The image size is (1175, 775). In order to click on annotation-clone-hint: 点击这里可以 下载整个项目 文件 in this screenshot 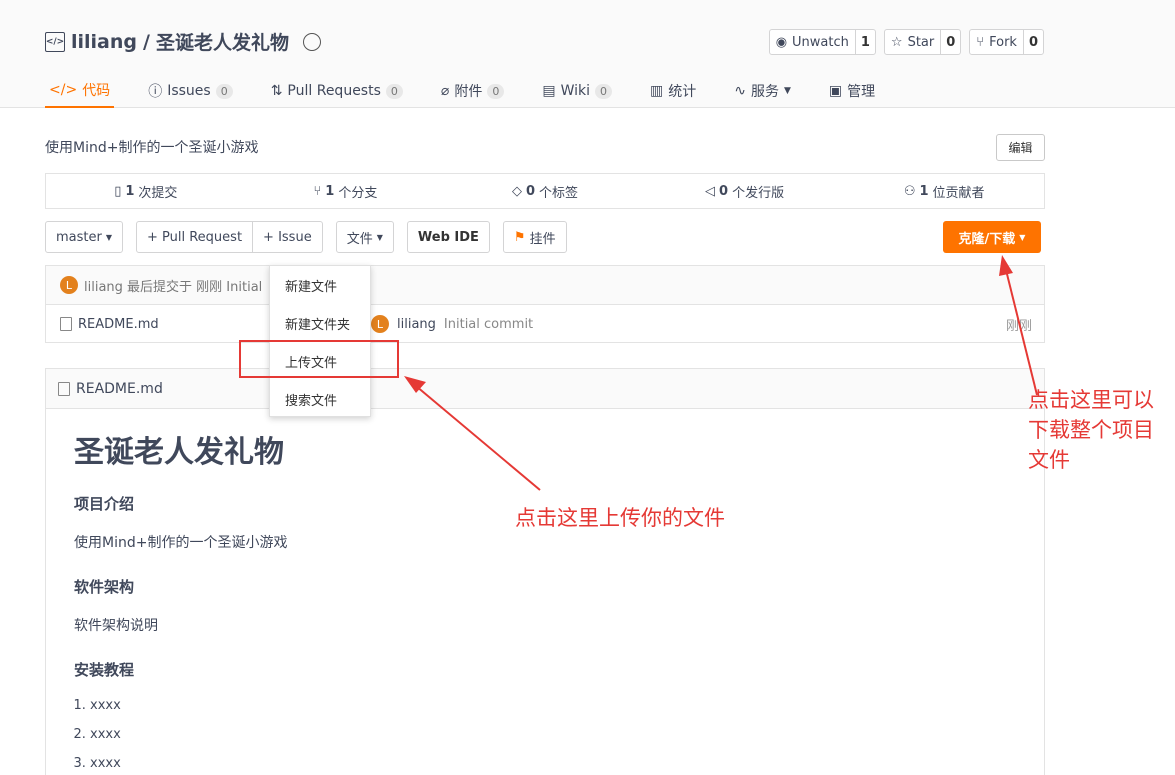, I will do `click(1101, 430)`.